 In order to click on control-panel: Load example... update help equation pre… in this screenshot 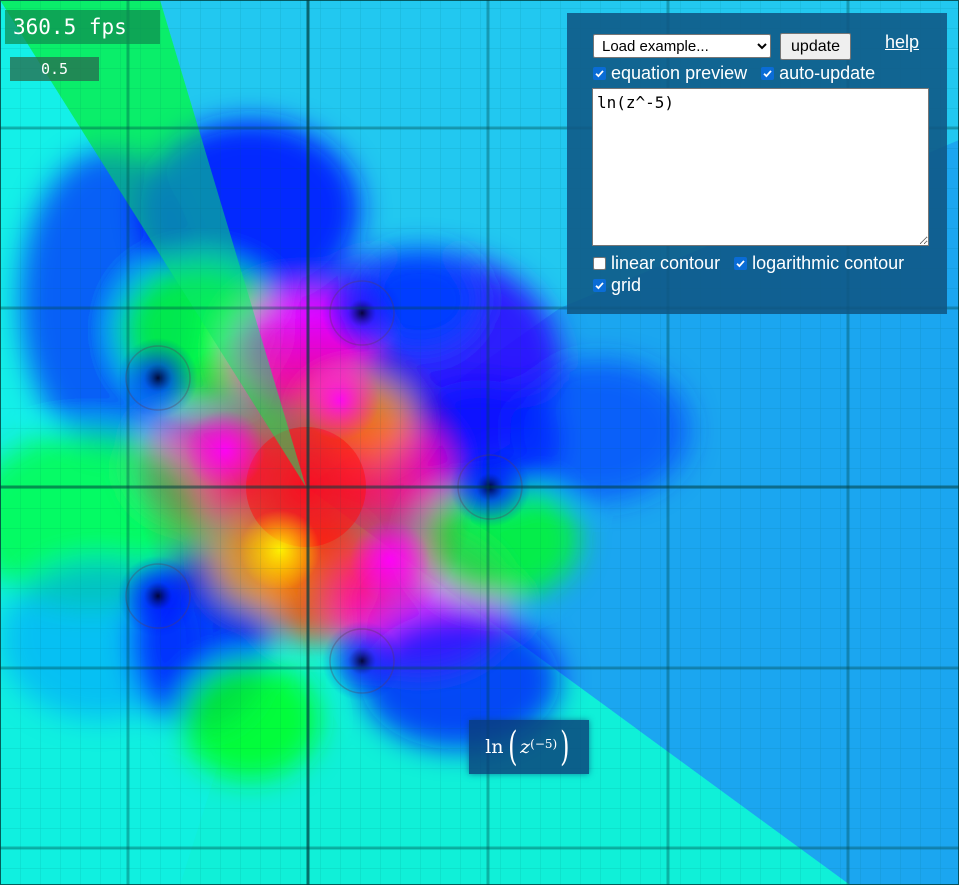, I will do `click(757, 163)`.